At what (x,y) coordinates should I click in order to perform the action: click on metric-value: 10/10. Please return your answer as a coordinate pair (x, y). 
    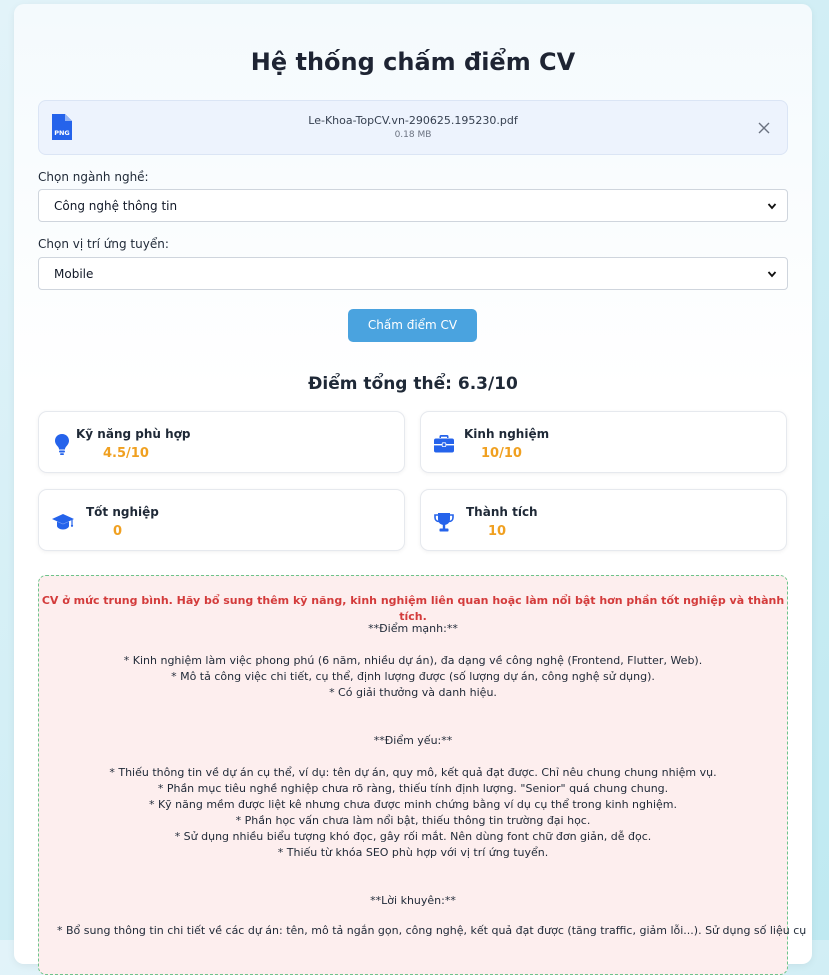
    Looking at the image, I should click on (501, 453).